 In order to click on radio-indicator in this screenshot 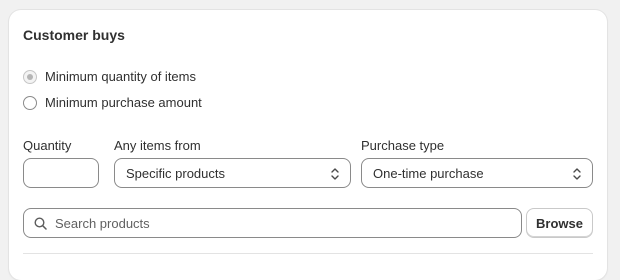, I will do `click(30, 102)`.